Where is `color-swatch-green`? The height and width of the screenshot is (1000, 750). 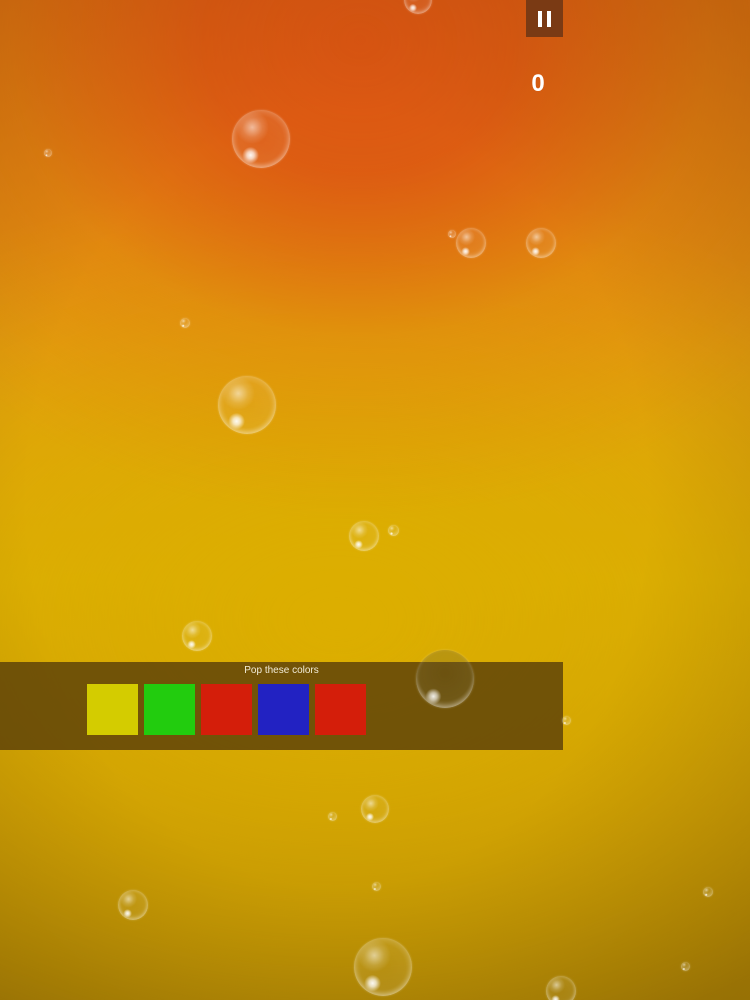
color-swatch-green is located at coordinates (169, 709).